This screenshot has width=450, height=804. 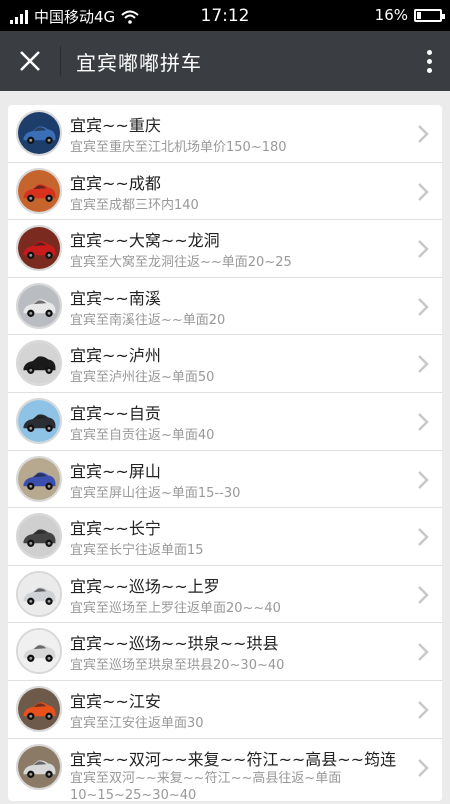 I want to click on route-title: 宜宾~~长宁, so click(x=115, y=529).